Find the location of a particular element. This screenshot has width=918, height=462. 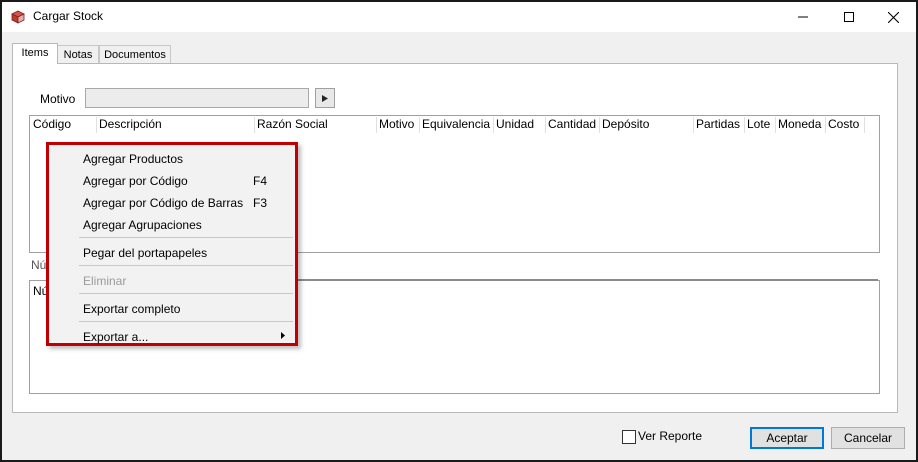

column-header-partidas: Partidas is located at coordinates (718, 124).